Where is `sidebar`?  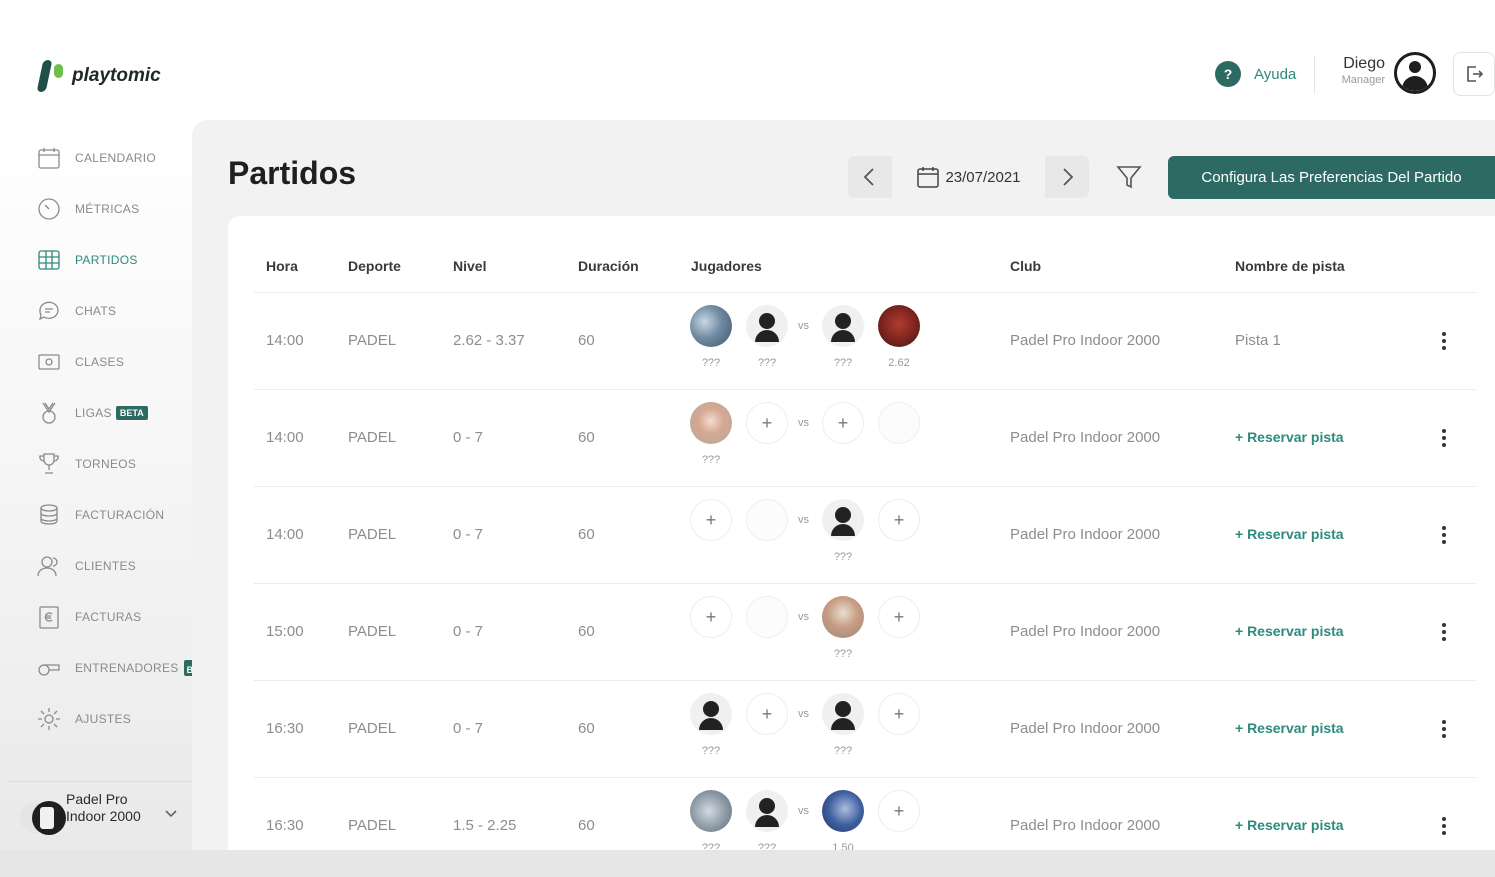
sidebar is located at coordinates (96, 485).